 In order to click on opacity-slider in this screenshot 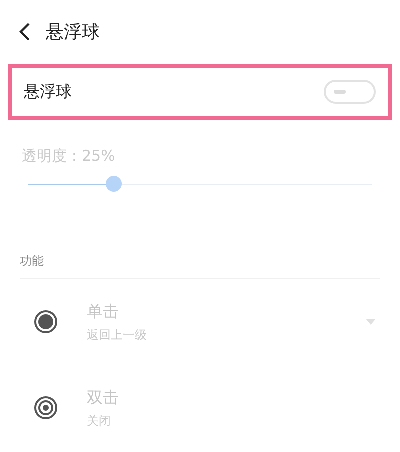, I will do `click(200, 184)`.